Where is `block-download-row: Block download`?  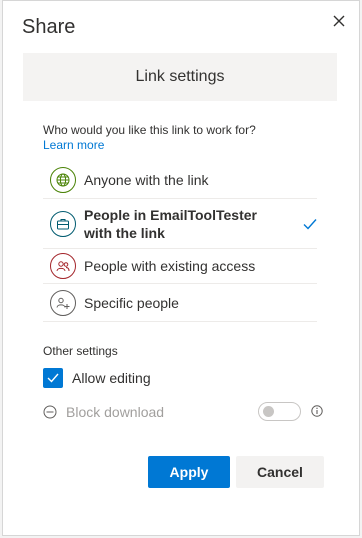
block-download-row: Block download is located at coordinates (184, 412).